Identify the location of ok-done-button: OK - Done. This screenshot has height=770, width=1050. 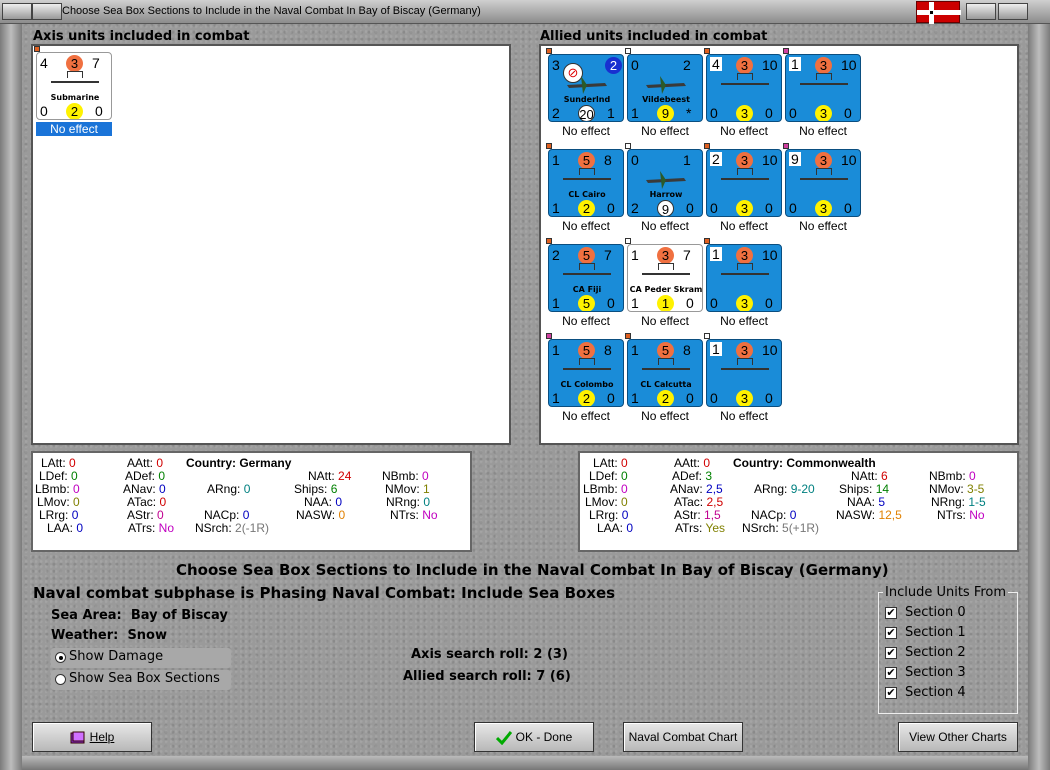
(534, 737).